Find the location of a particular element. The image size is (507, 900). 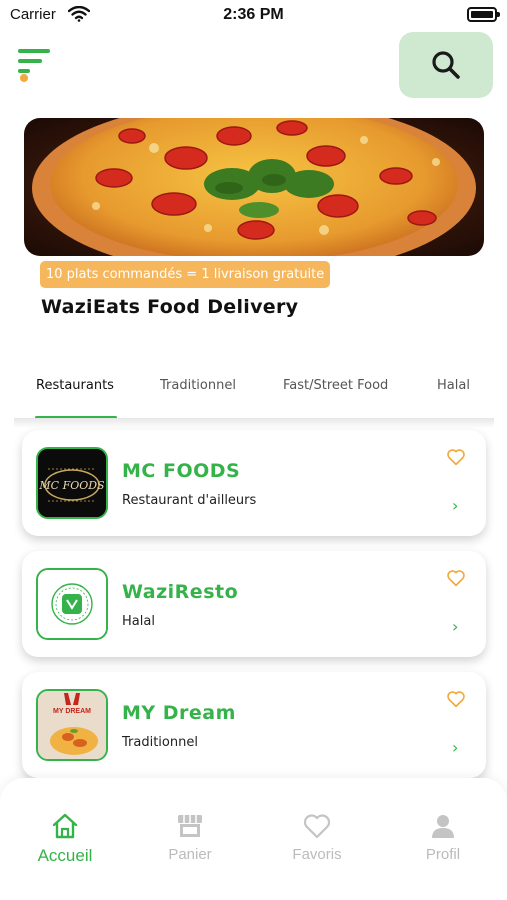

tab-traditionnel: Traditionnel is located at coordinates (198, 385).